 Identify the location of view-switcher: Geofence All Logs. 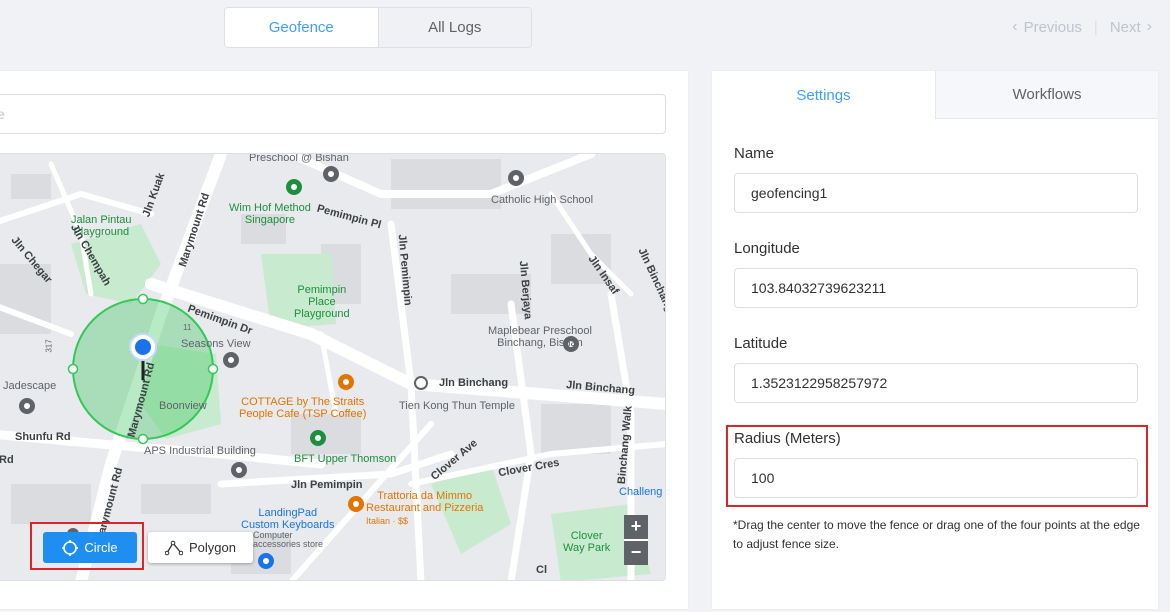
(378, 27).